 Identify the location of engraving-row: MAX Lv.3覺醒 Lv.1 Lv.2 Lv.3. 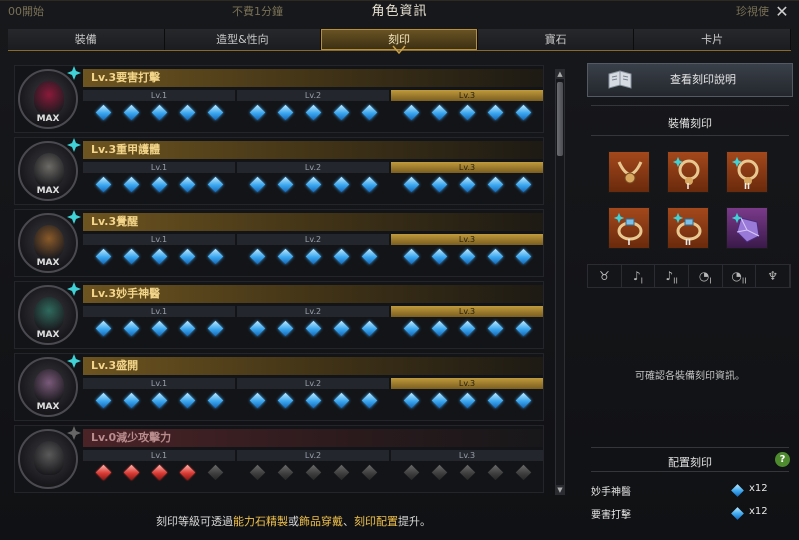
(279, 243).